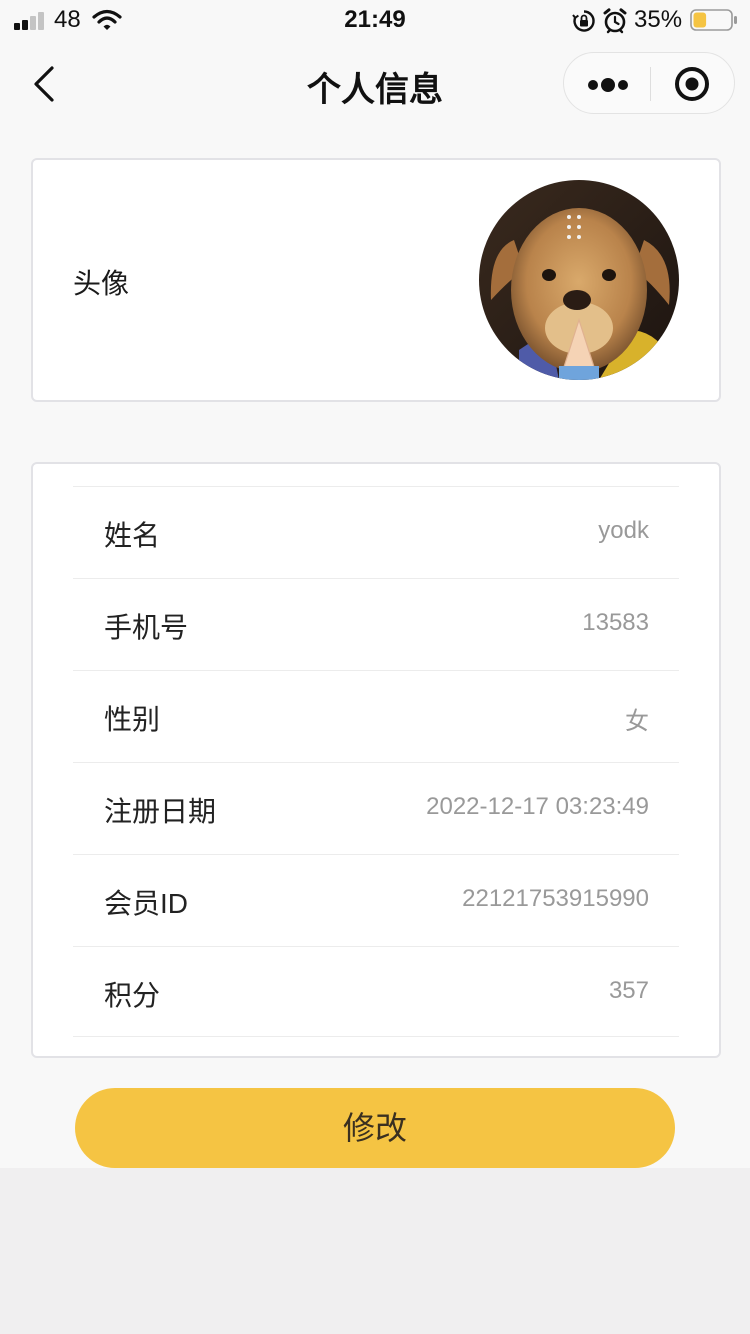 The image size is (750, 1334). I want to click on status-bar: 48 21:49 35%, so click(375, 21).